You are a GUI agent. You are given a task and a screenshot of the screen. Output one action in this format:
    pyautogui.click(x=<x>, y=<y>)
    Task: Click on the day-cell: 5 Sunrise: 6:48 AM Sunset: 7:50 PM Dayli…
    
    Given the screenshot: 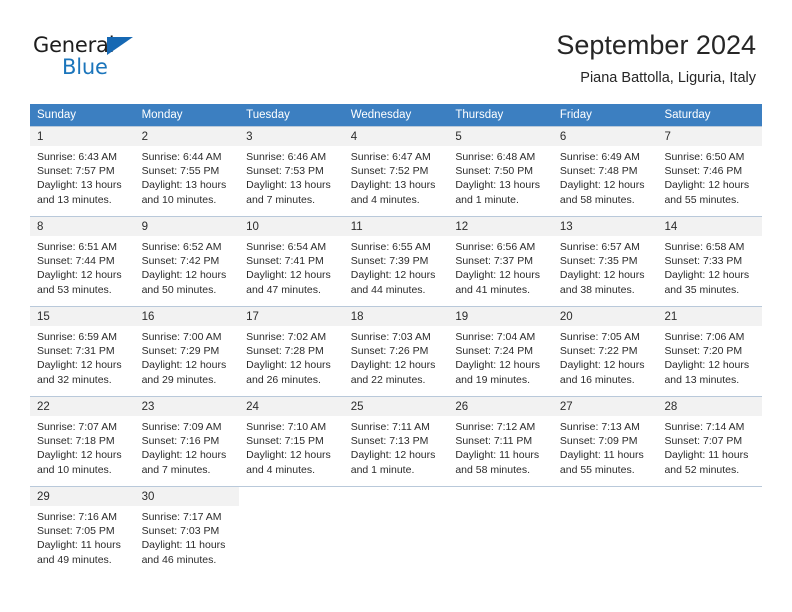 What is the action you would take?
    pyautogui.click(x=500, y=171)
    